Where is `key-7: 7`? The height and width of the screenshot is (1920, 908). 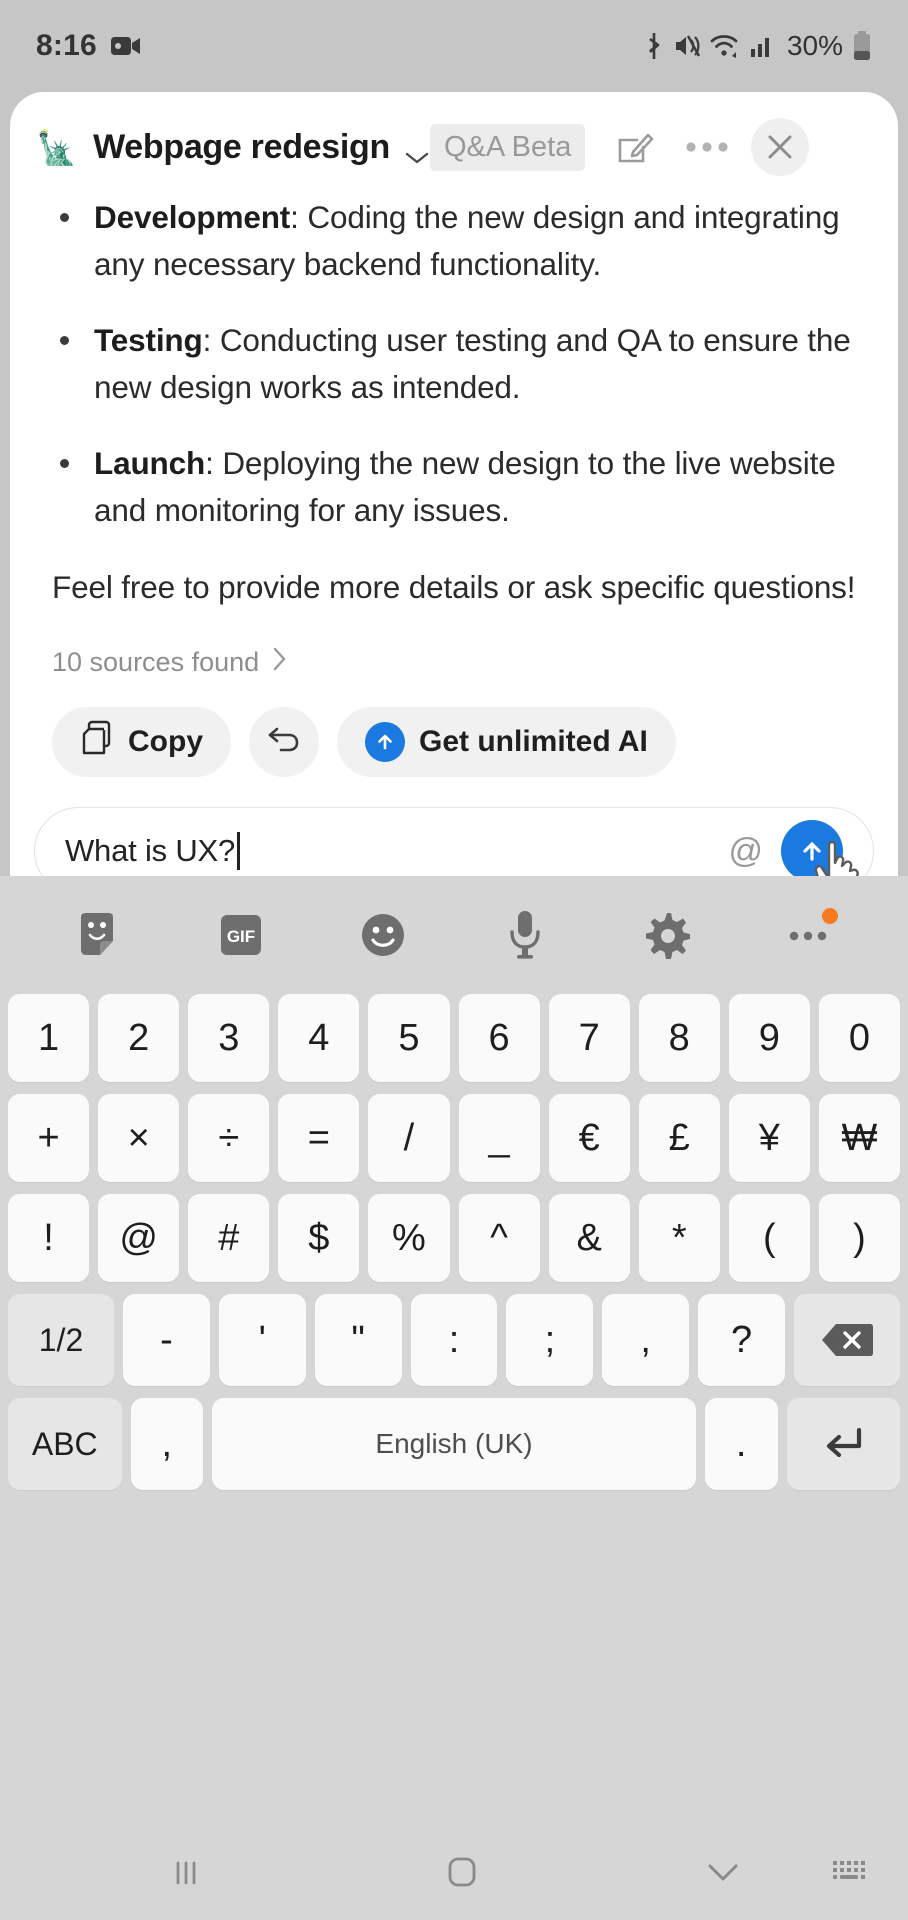
key-7: 7 is located at coordinates (589, 1038).